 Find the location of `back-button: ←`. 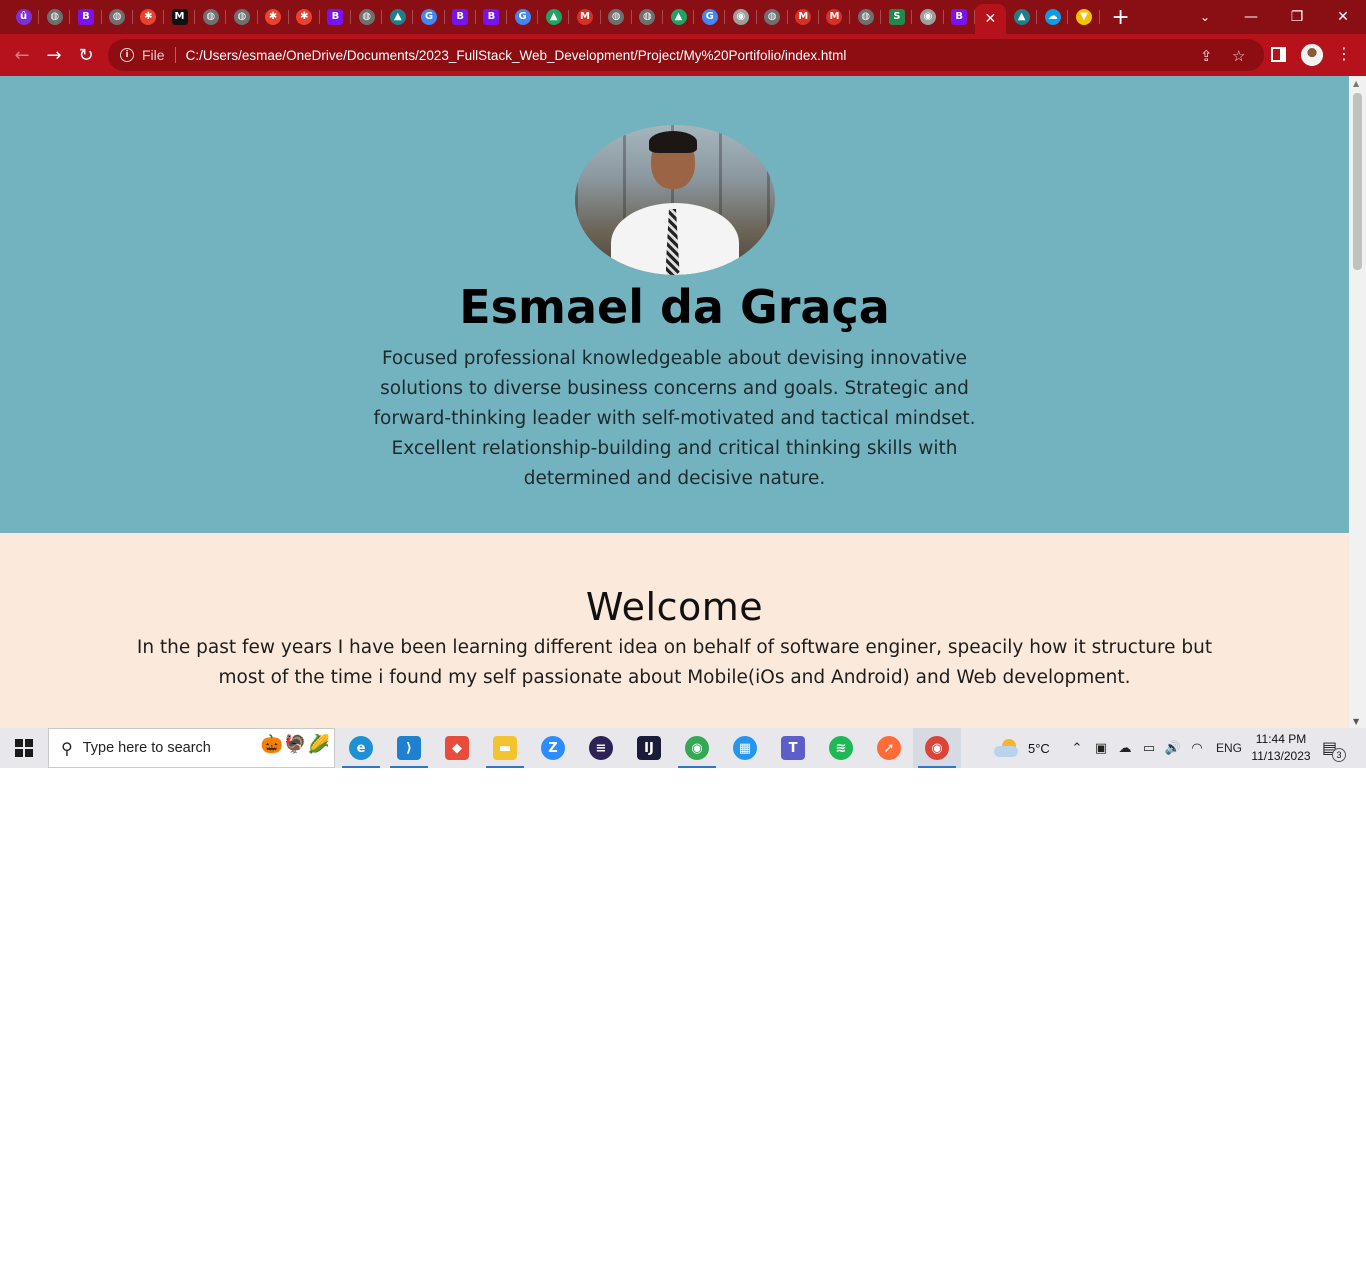

back-button: ← is located at coordinates (22, 55).